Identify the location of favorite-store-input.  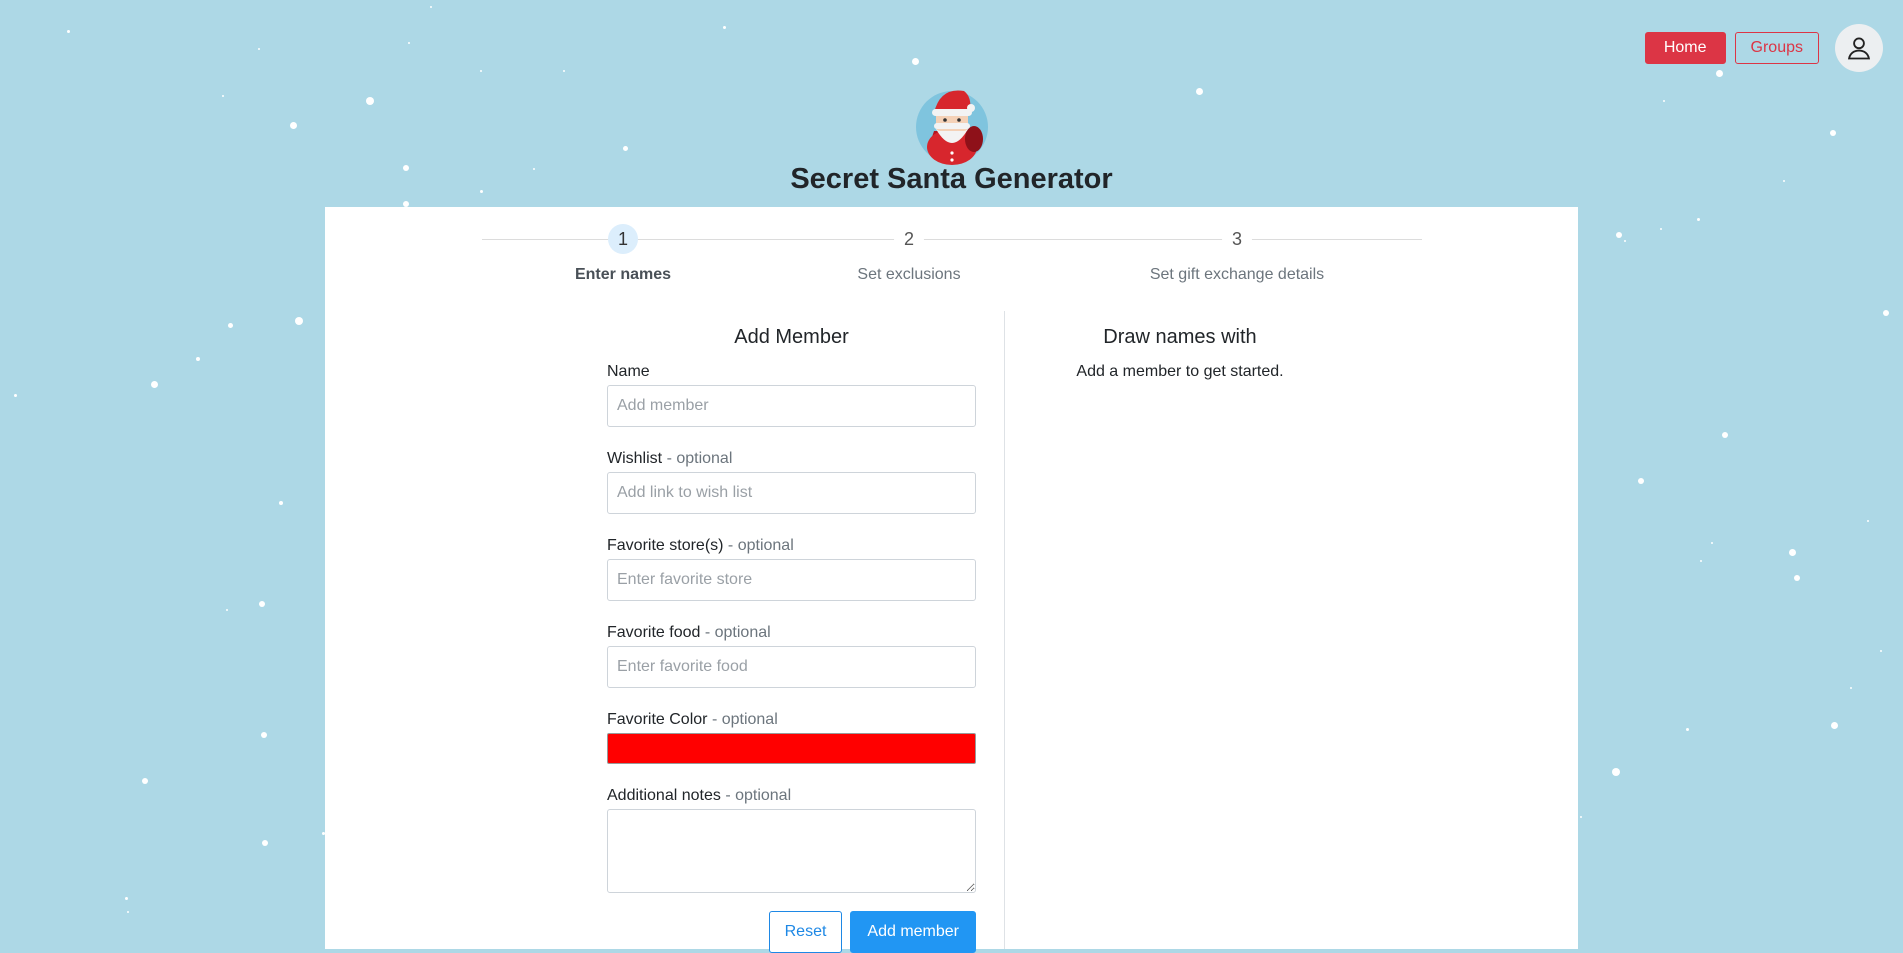
(791, 580).